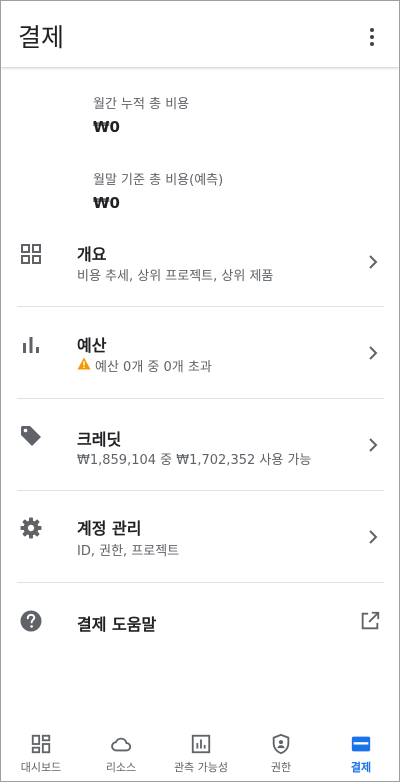 Image resolution: width=400 pixels, height=782 pixels. I want to click on page-title: 결제, so click(41, 37).